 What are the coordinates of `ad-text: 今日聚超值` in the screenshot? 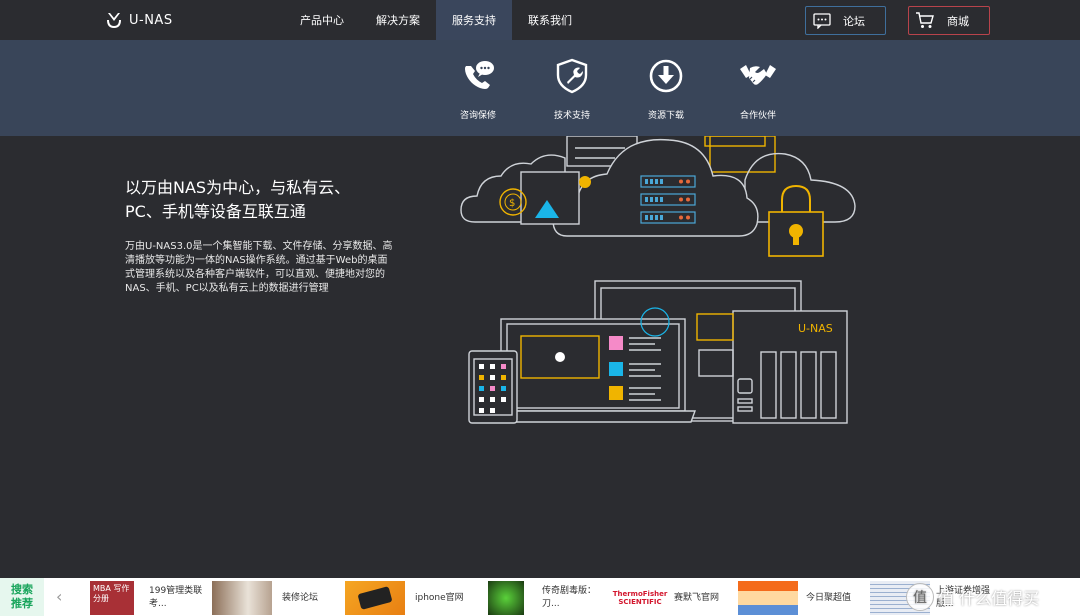 It's located at (829, 597).